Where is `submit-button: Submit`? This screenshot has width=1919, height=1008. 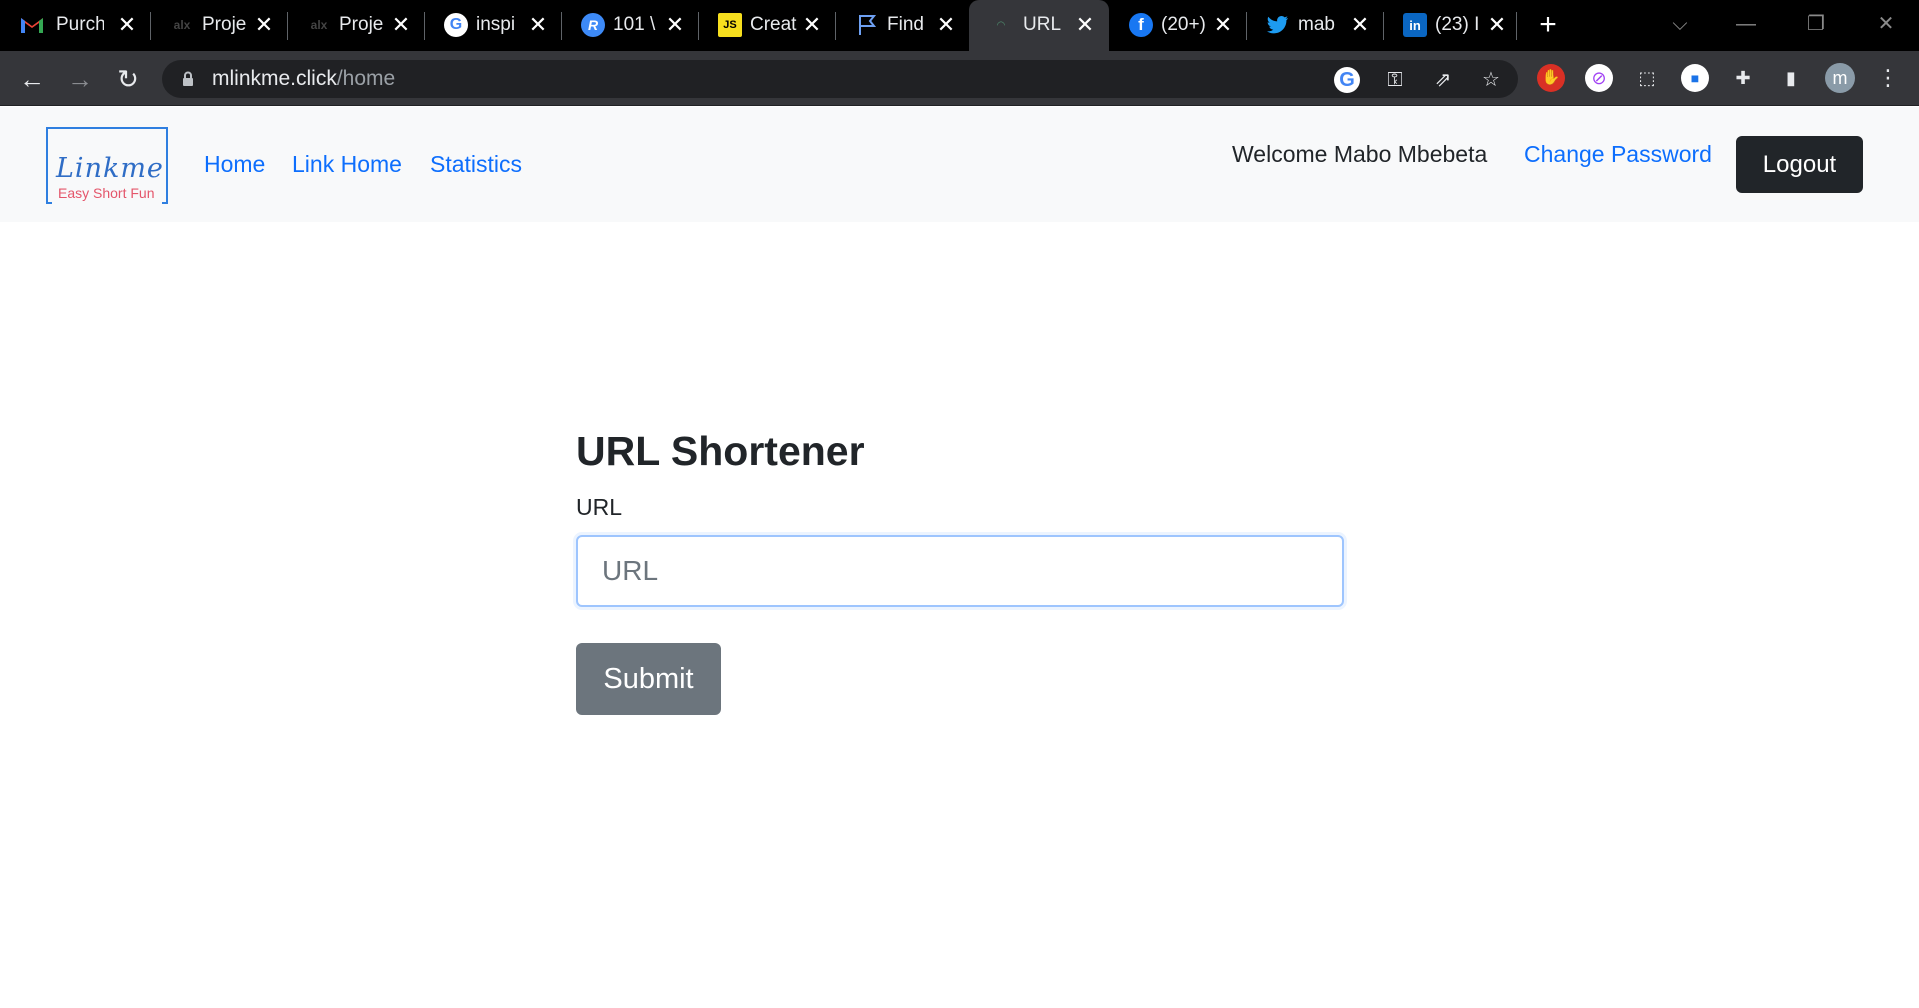 submit-button: Submit is located at coordinates (648, 679).